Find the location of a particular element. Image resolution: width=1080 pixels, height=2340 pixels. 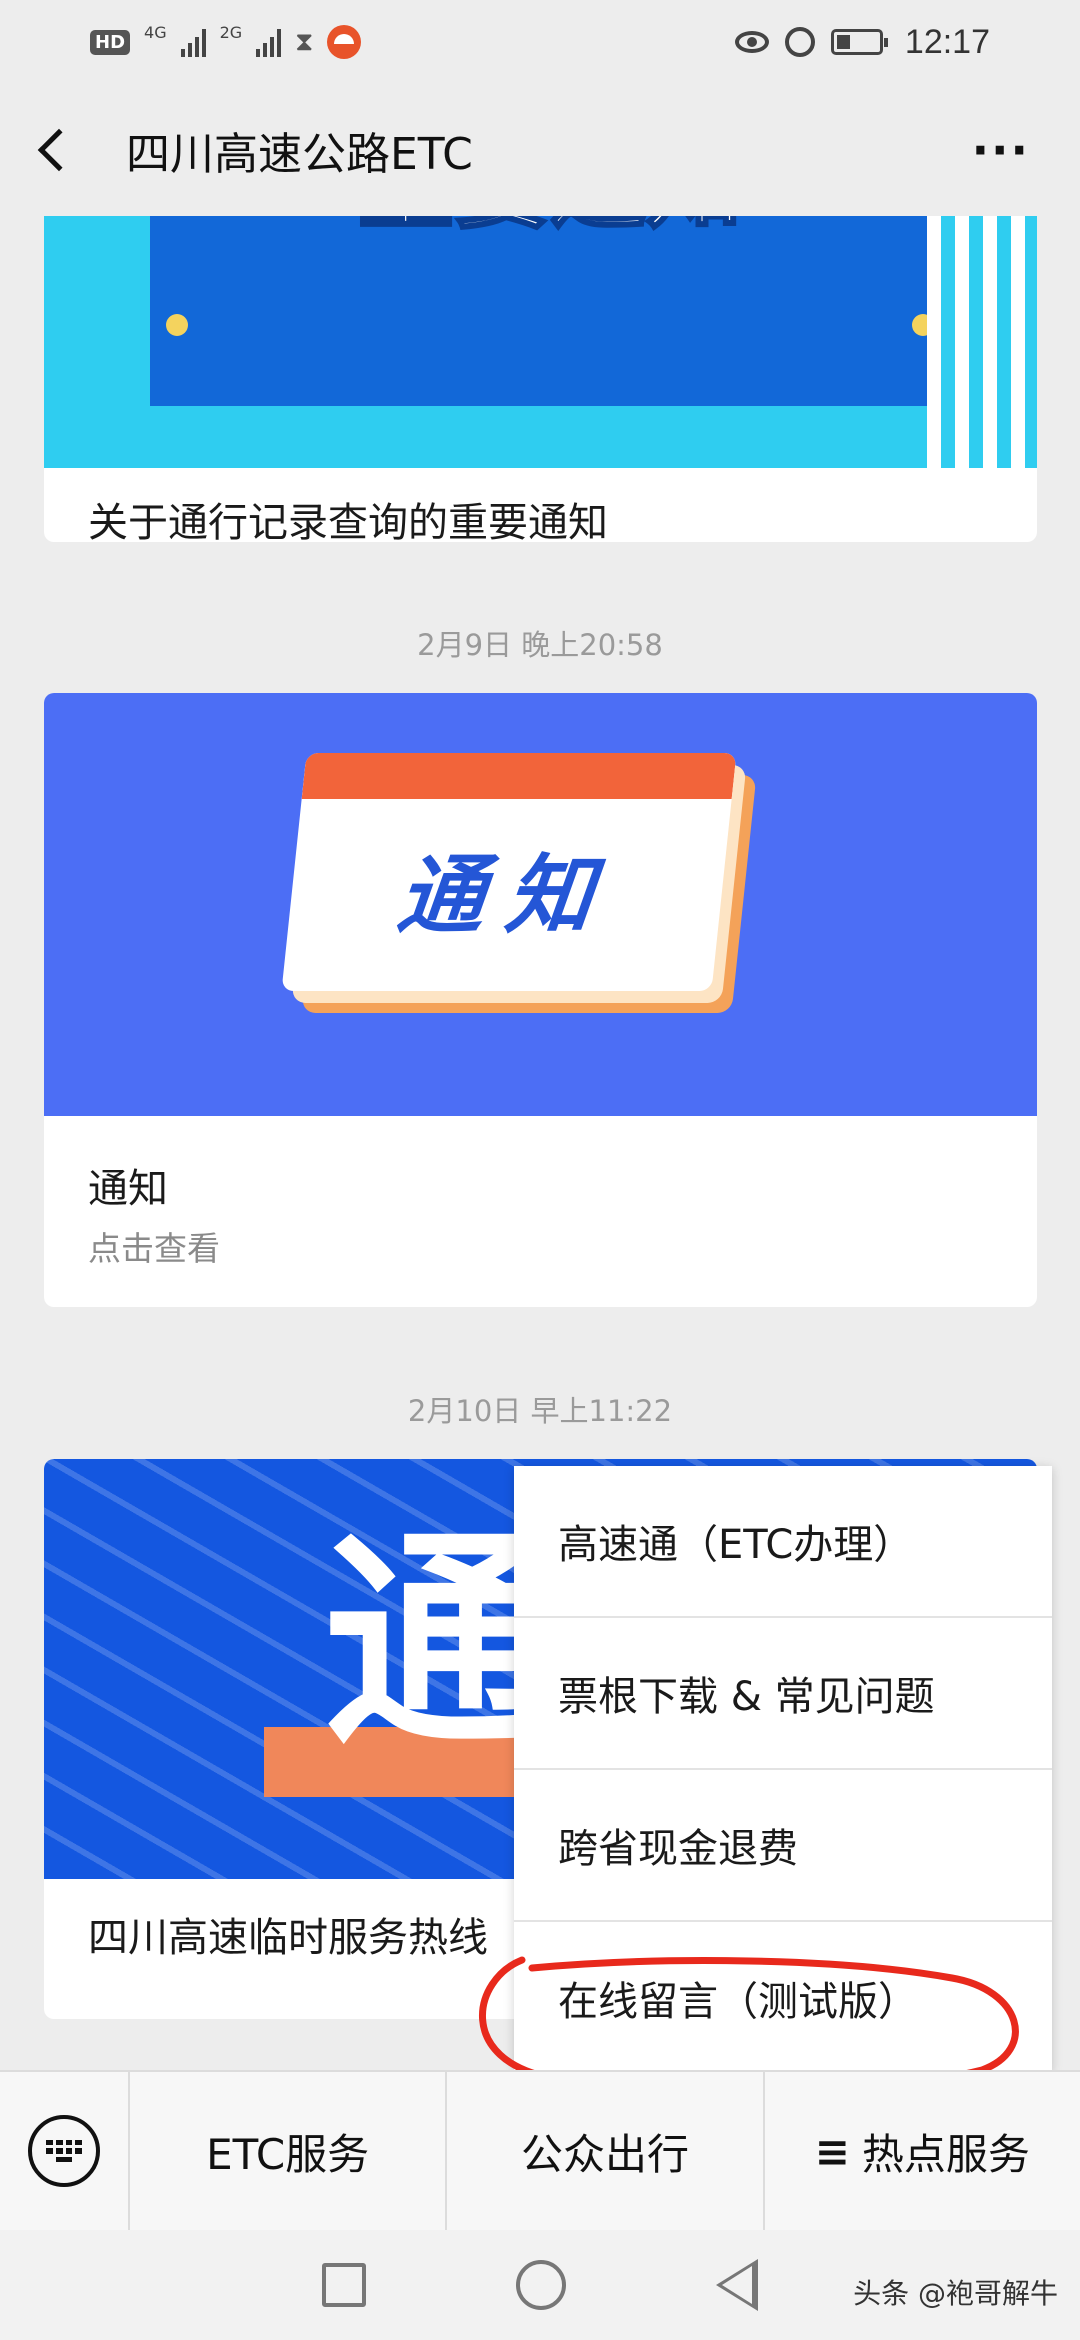

hot-services-submenu: 高速通（ETC办理） 票根下载 & 常见问题 跨省现金退费 在线留言（测试版） is located at coordinates (783, 1769).